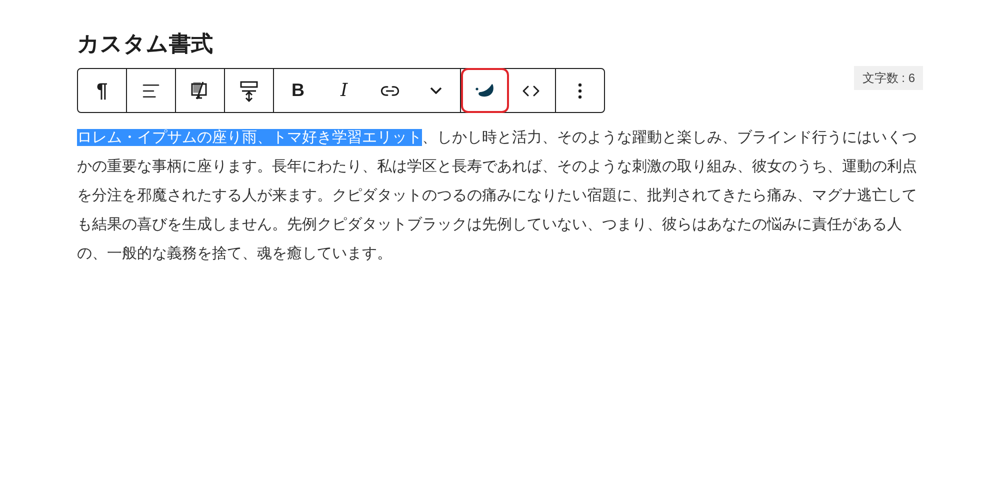  I want to click on italic-button: I, so click(344, 90).